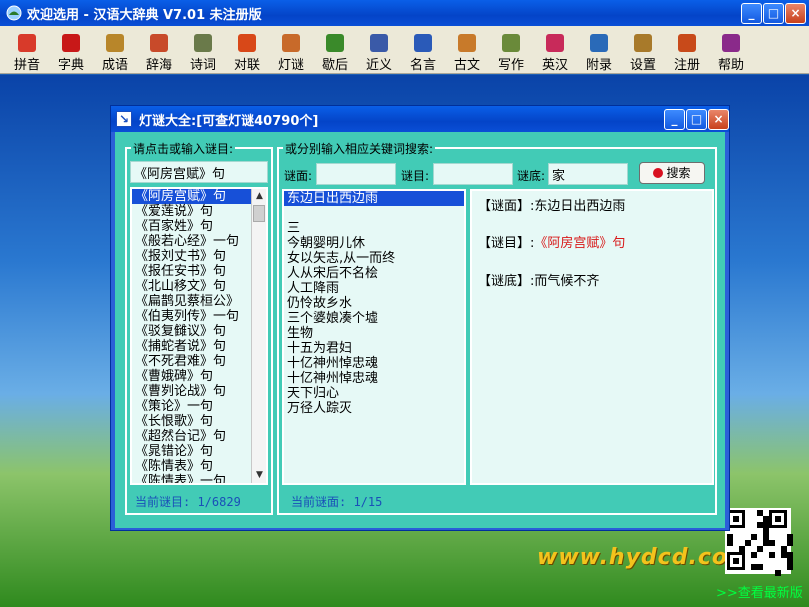 The height and width of the screenshot is (607, 809). What do you see at coordinates (374, 288) in the screenshot?
I see `riddle-result-item: 人工降雨` at bounding box center [374, 288].